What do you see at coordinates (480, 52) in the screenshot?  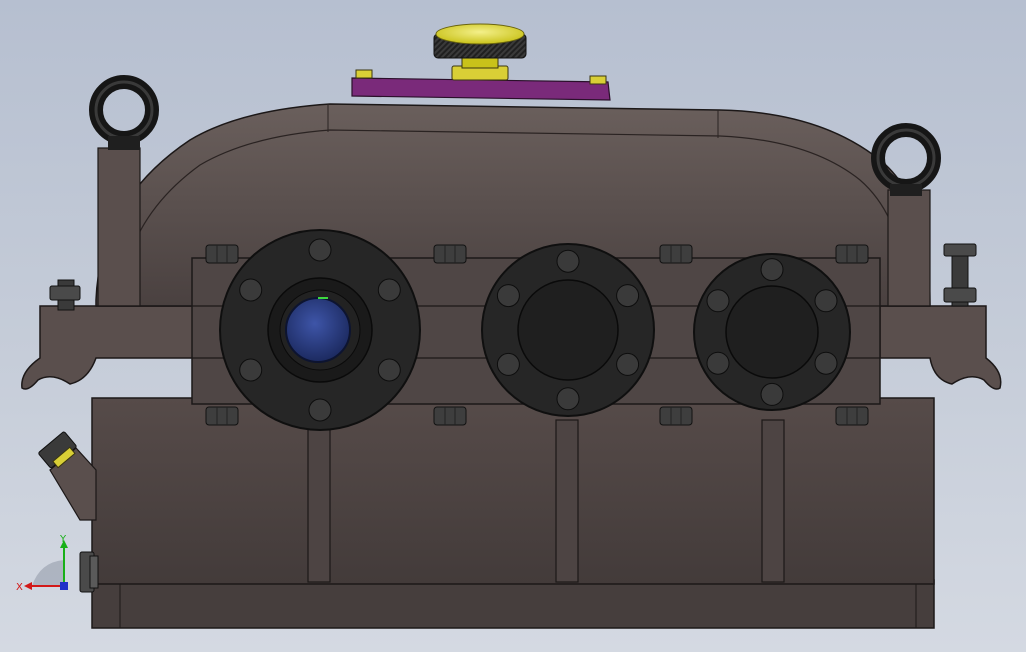 I see `breather-knob-icon` at bounding box center [480, 52].